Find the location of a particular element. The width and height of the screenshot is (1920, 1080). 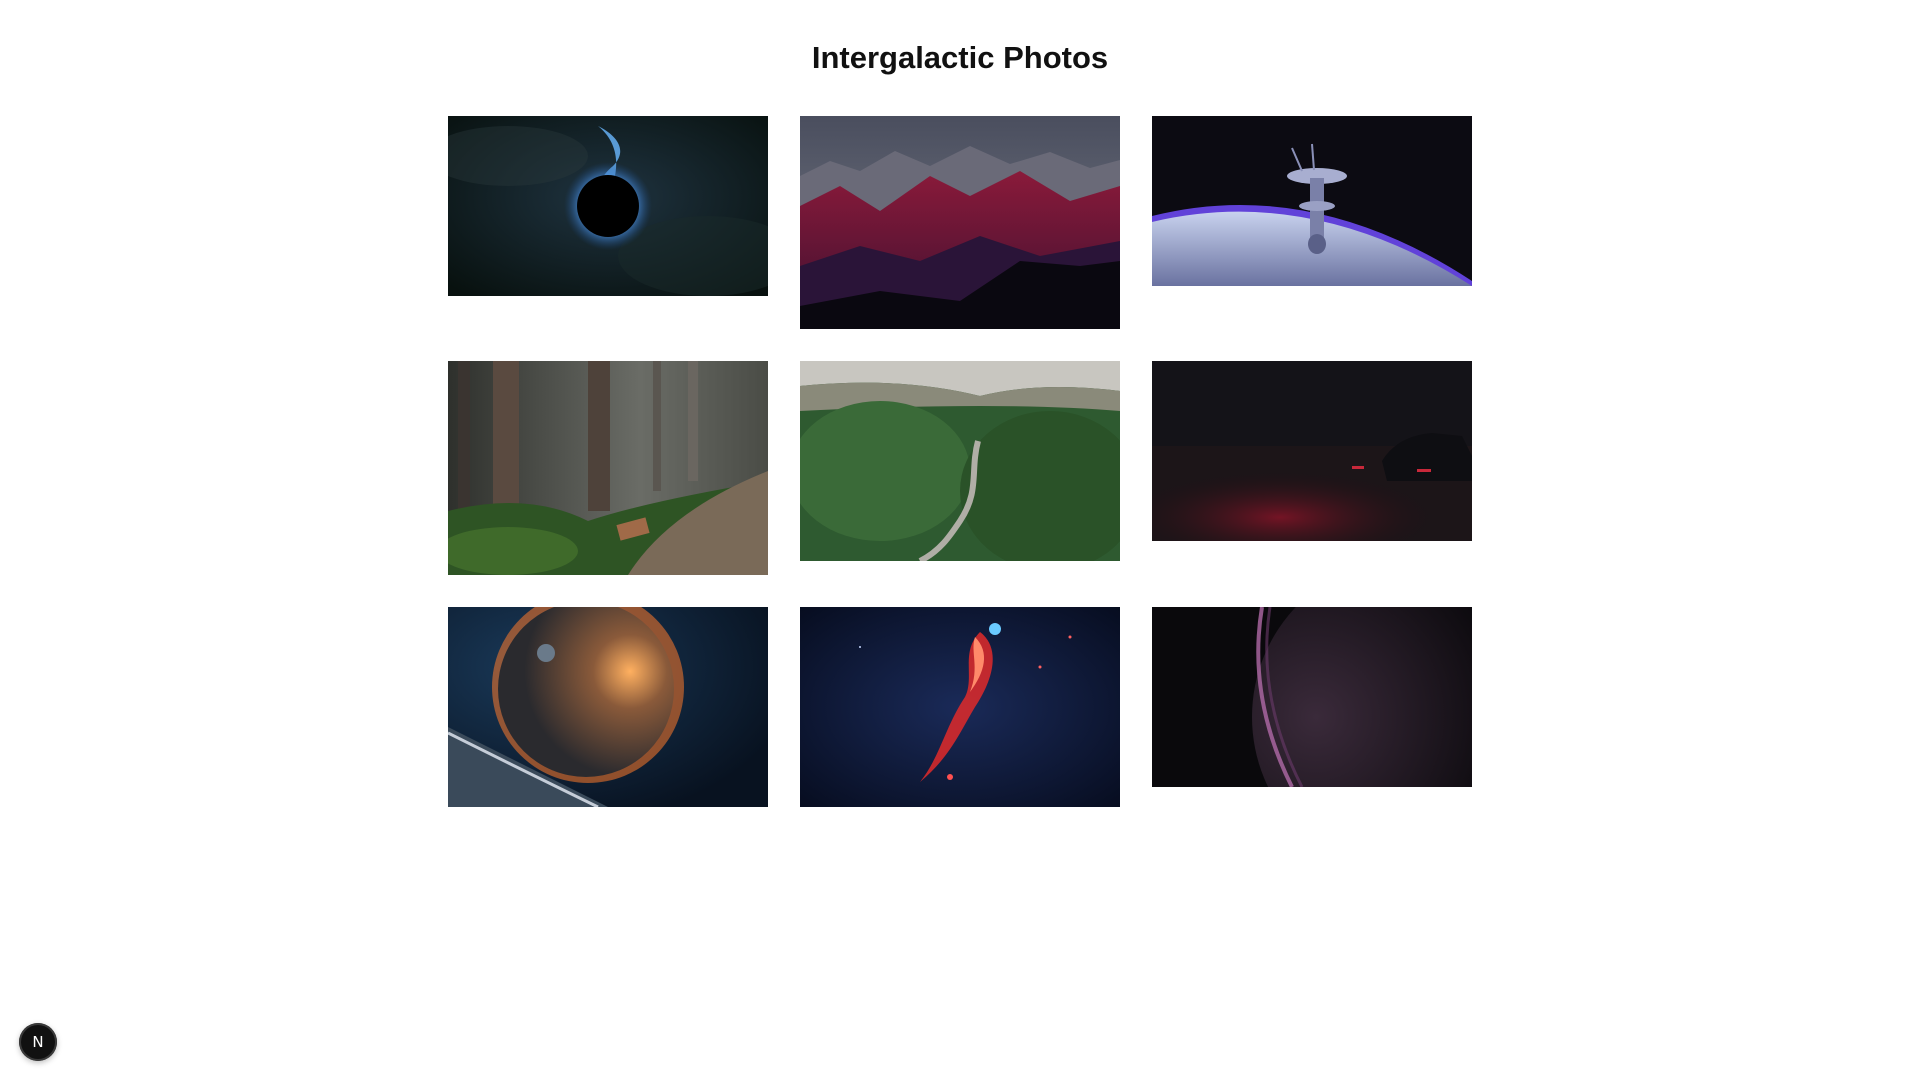

photo-red-nebula is located at coordinates (960, 707).